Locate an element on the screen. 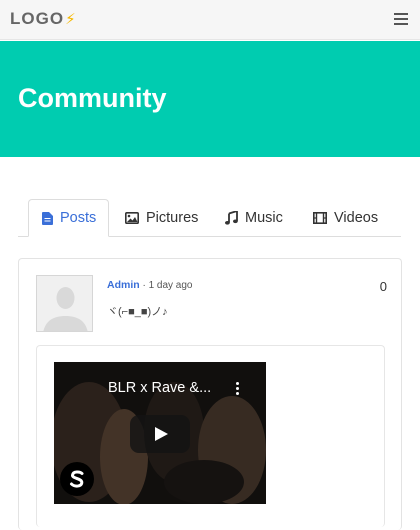  play-button is located at coordinates (160, 434).